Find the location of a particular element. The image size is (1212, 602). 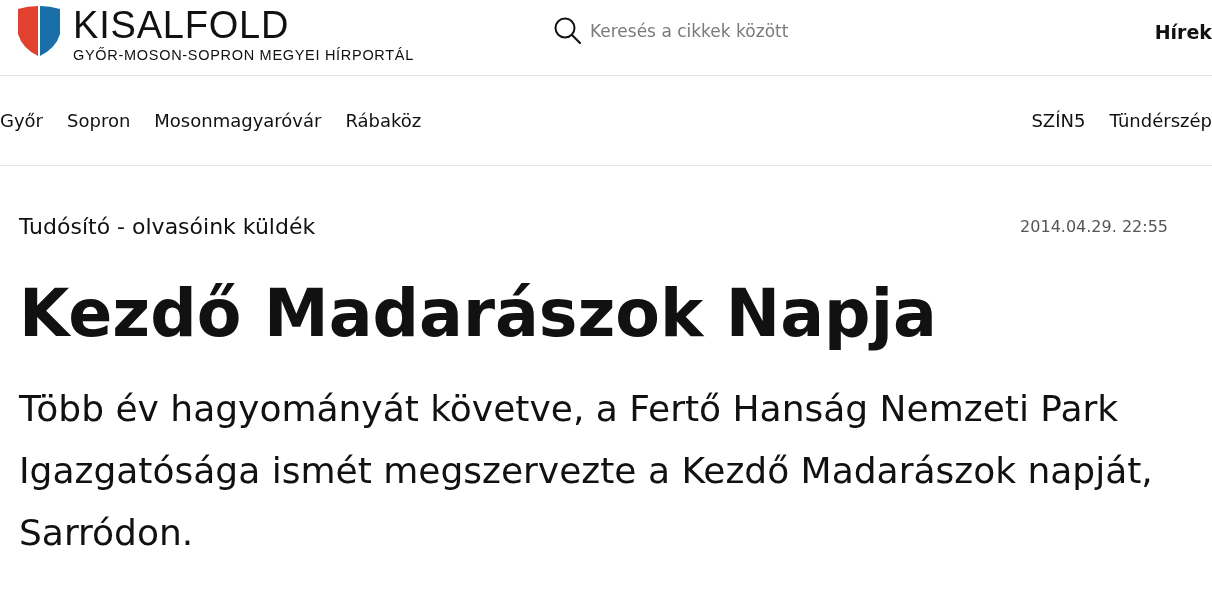

shield-icon is located at coordinates (39, 31).